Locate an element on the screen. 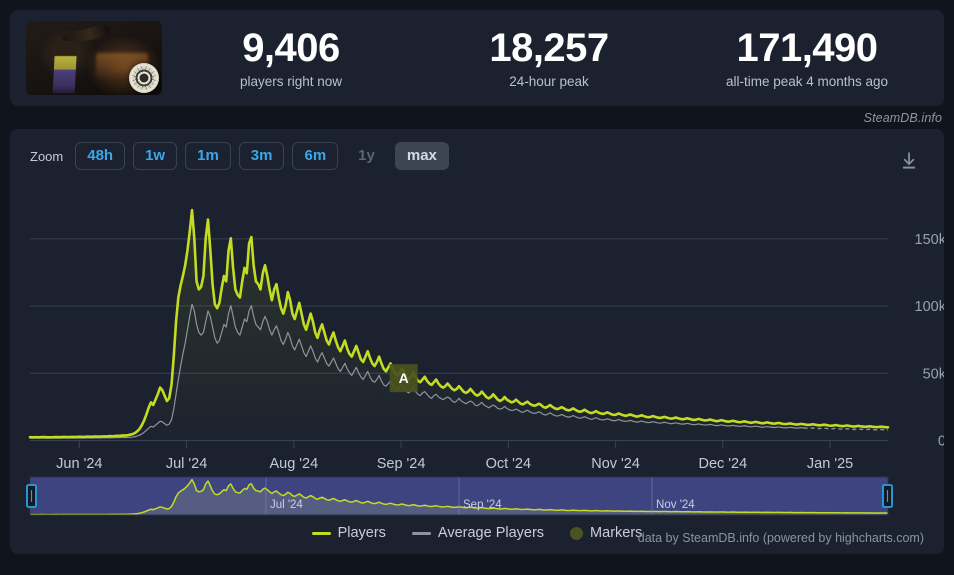  chart-marker-flag: A is located at coordinates (403, 378).